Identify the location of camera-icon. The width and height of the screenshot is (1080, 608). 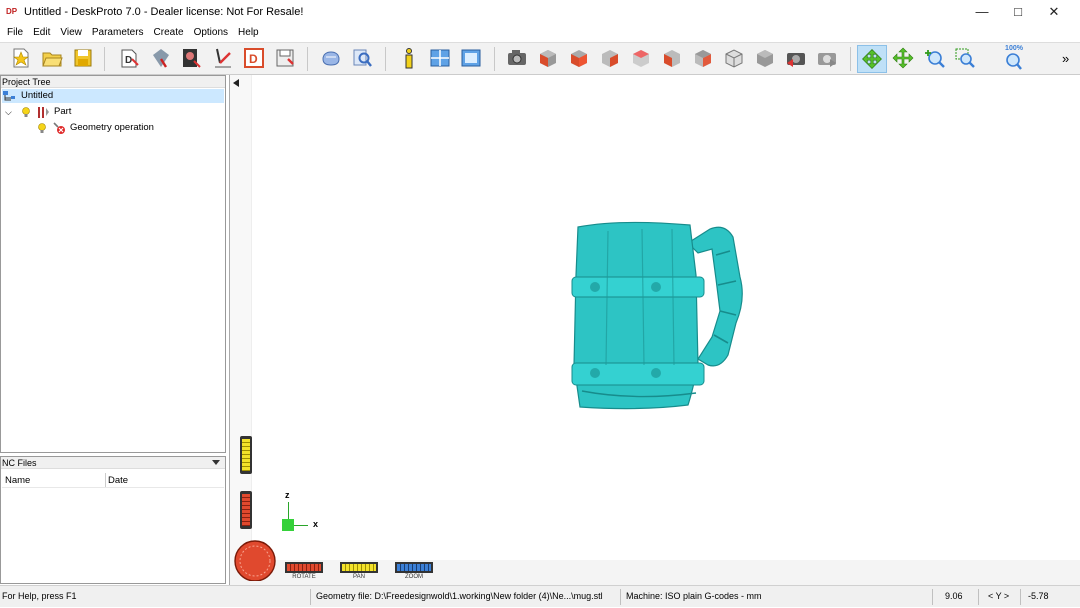
(517, 58).